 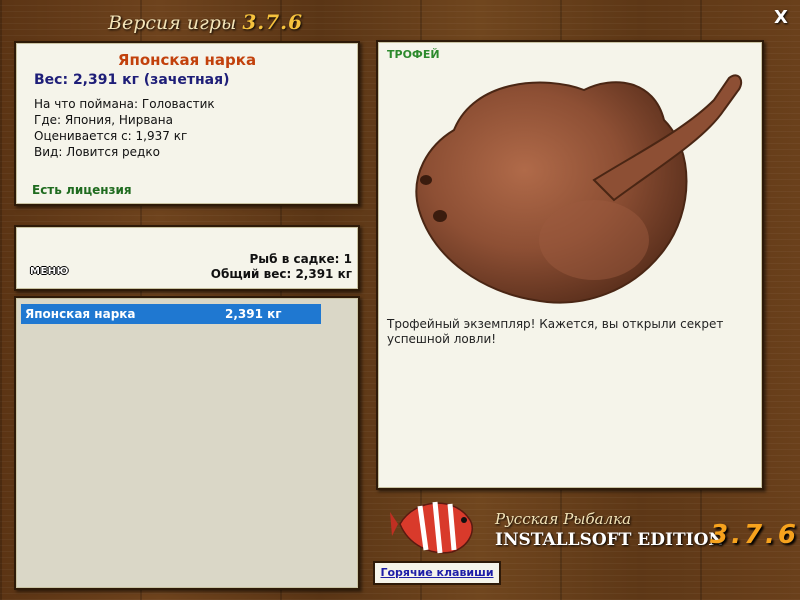 I want to click on cage-panel: Рыб в садке: 1 Общий вес: 2,391 кг, so click(x=187, y=258).